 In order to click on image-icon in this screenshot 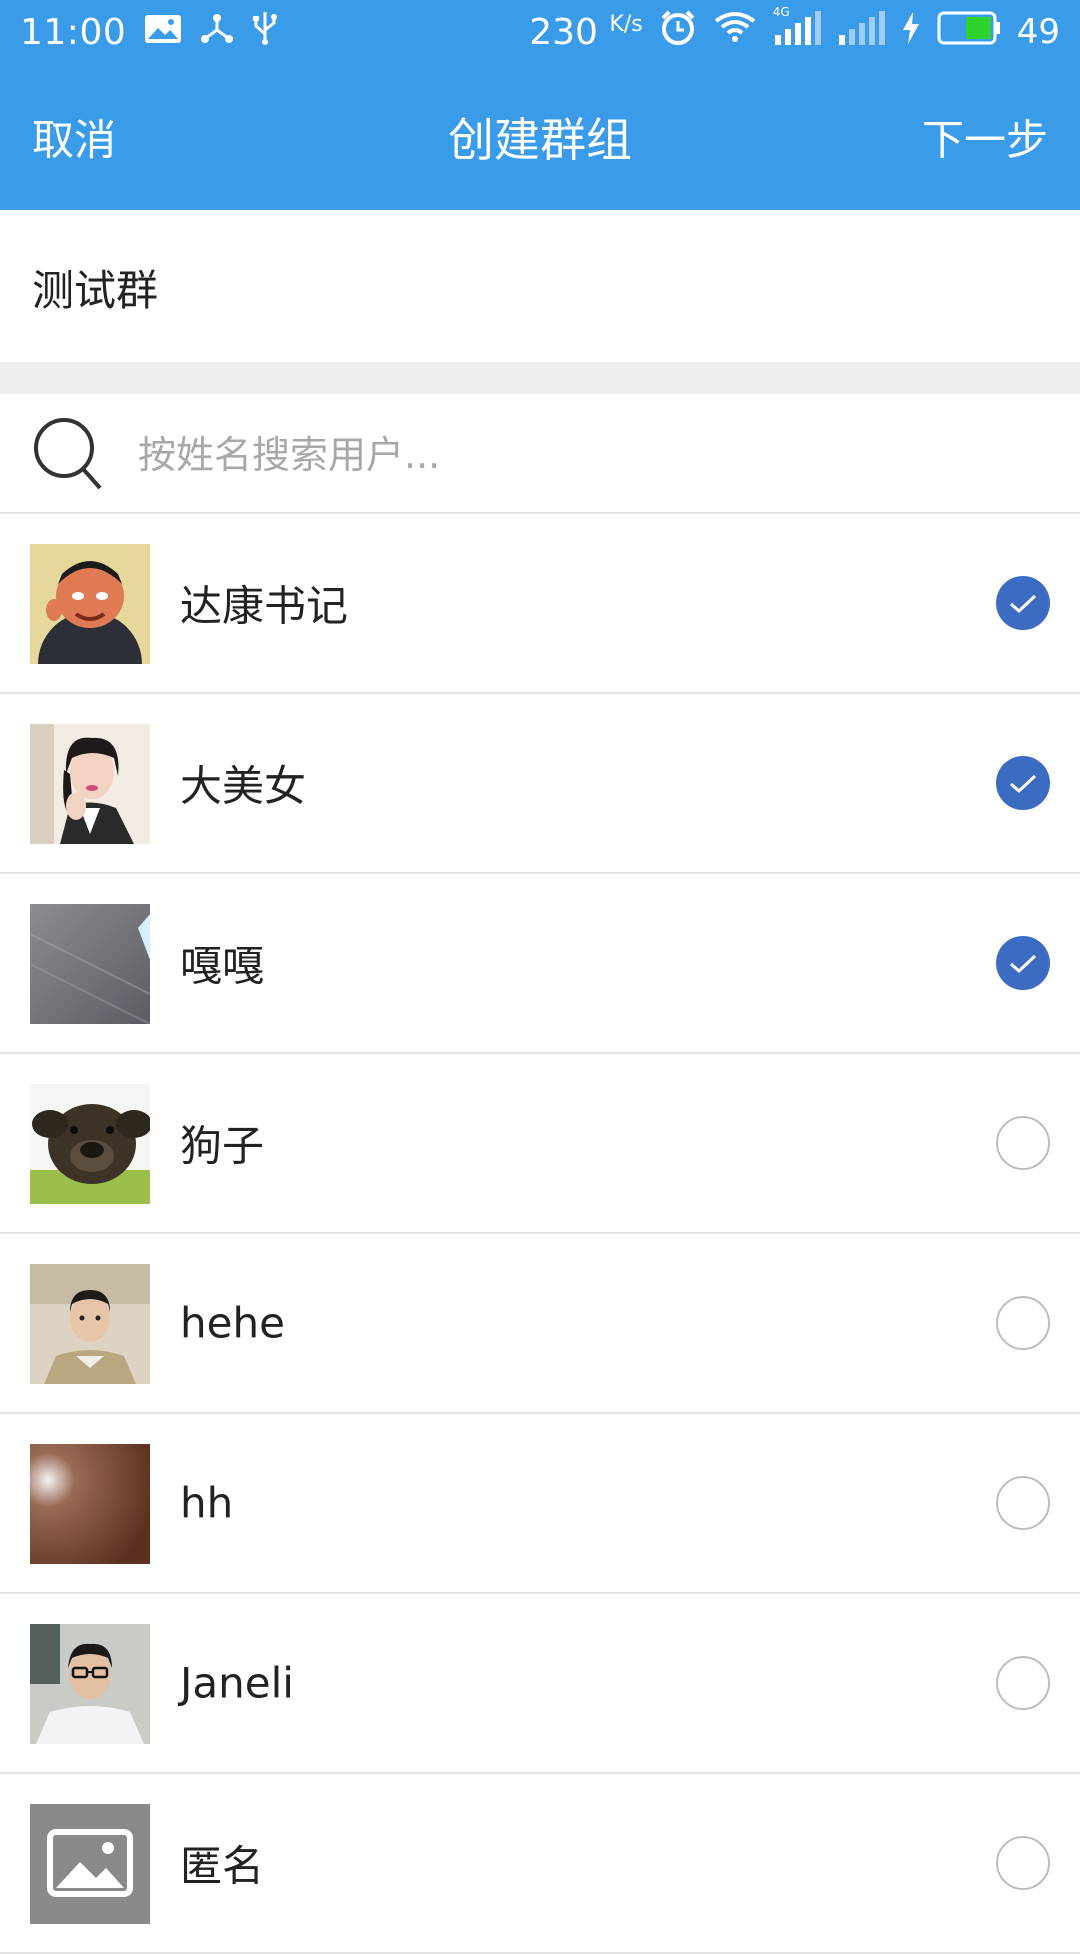, I will do `click(163, 32)`.